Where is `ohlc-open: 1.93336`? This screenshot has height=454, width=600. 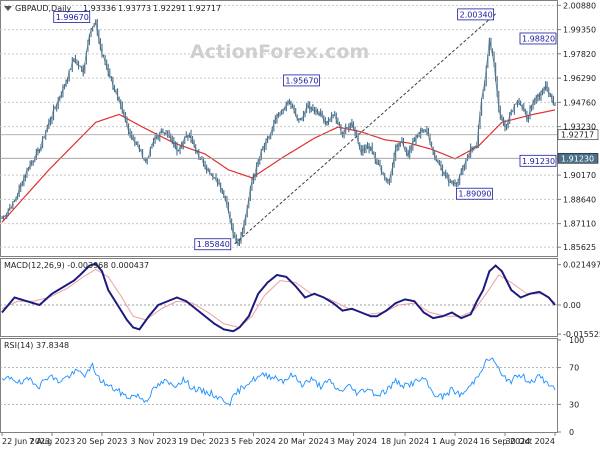 ohlc-open: 1.93336 is located at coordinates (99, 8).